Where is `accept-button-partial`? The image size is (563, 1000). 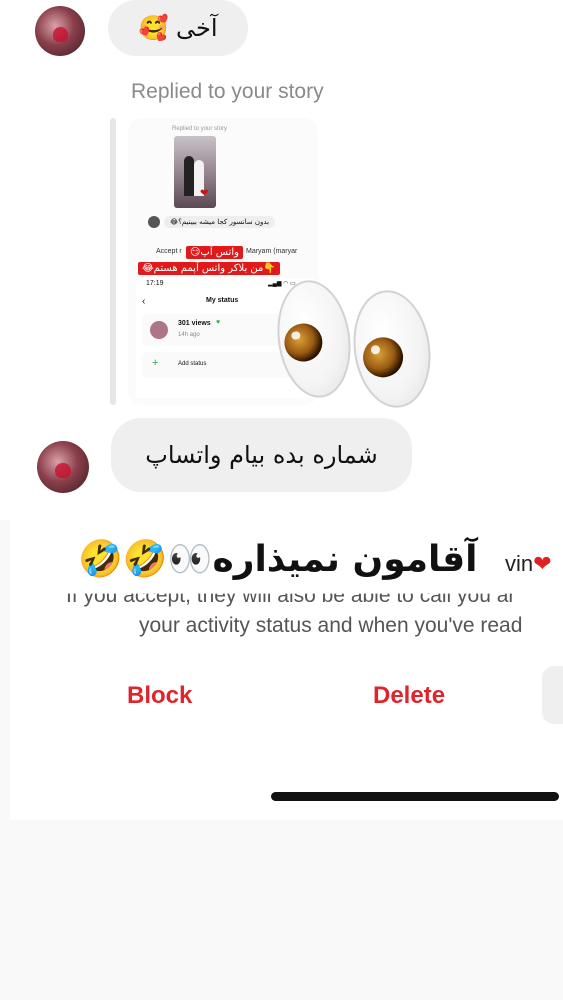 accept-button-partial is located at coordinates (552, 695).